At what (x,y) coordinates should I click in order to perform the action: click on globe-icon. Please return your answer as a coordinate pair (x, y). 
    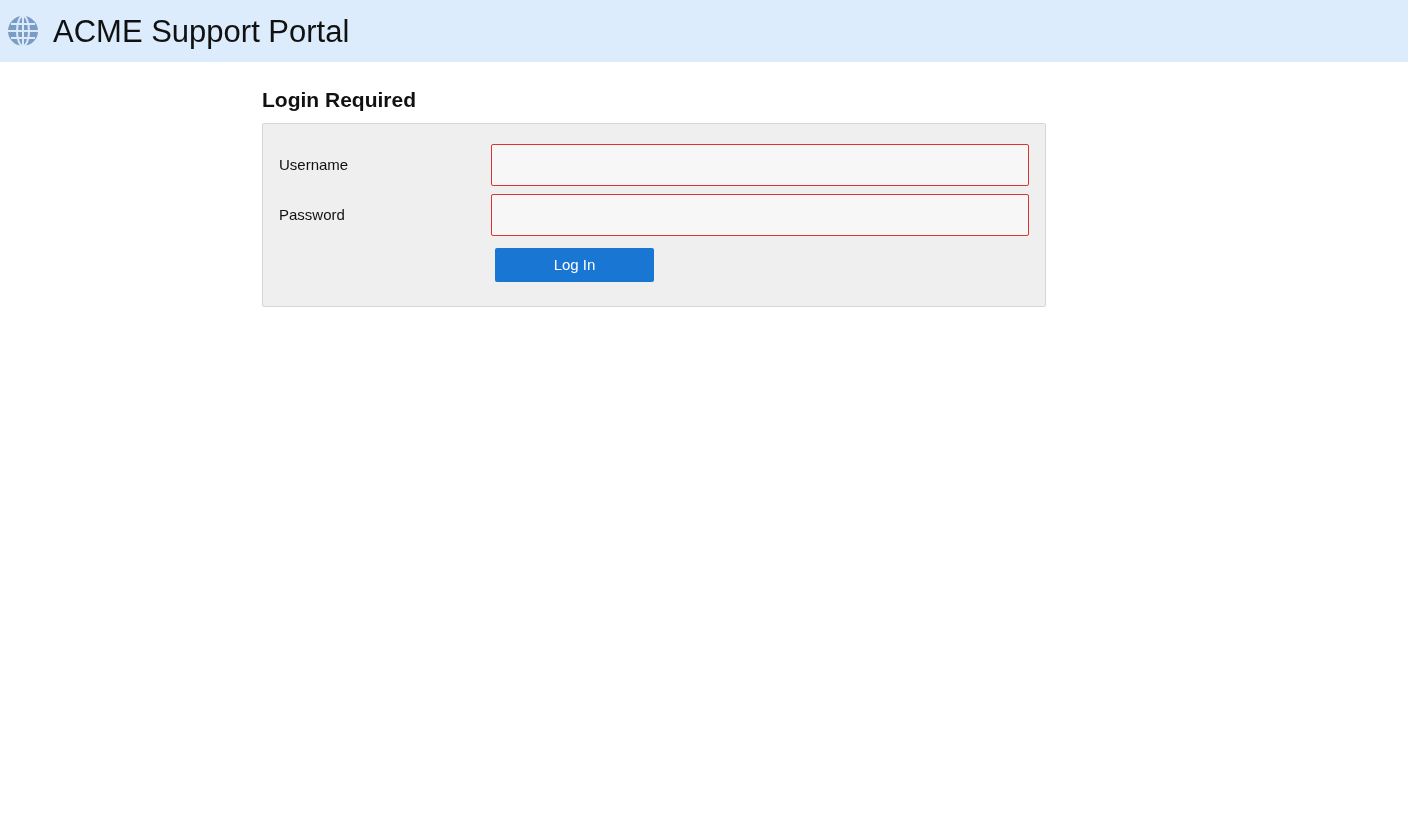
    Looking at the image, I should click on (23, 31).